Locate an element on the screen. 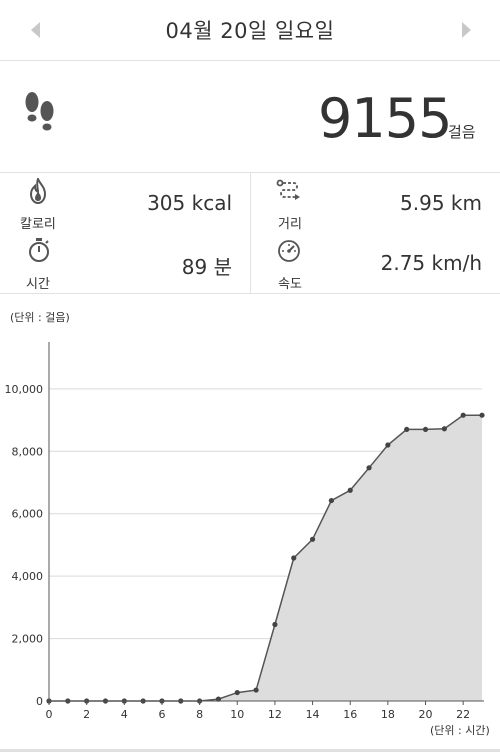 This screenshot has height=752, width=500. footprints-icon is located at coordinates (39, 111).